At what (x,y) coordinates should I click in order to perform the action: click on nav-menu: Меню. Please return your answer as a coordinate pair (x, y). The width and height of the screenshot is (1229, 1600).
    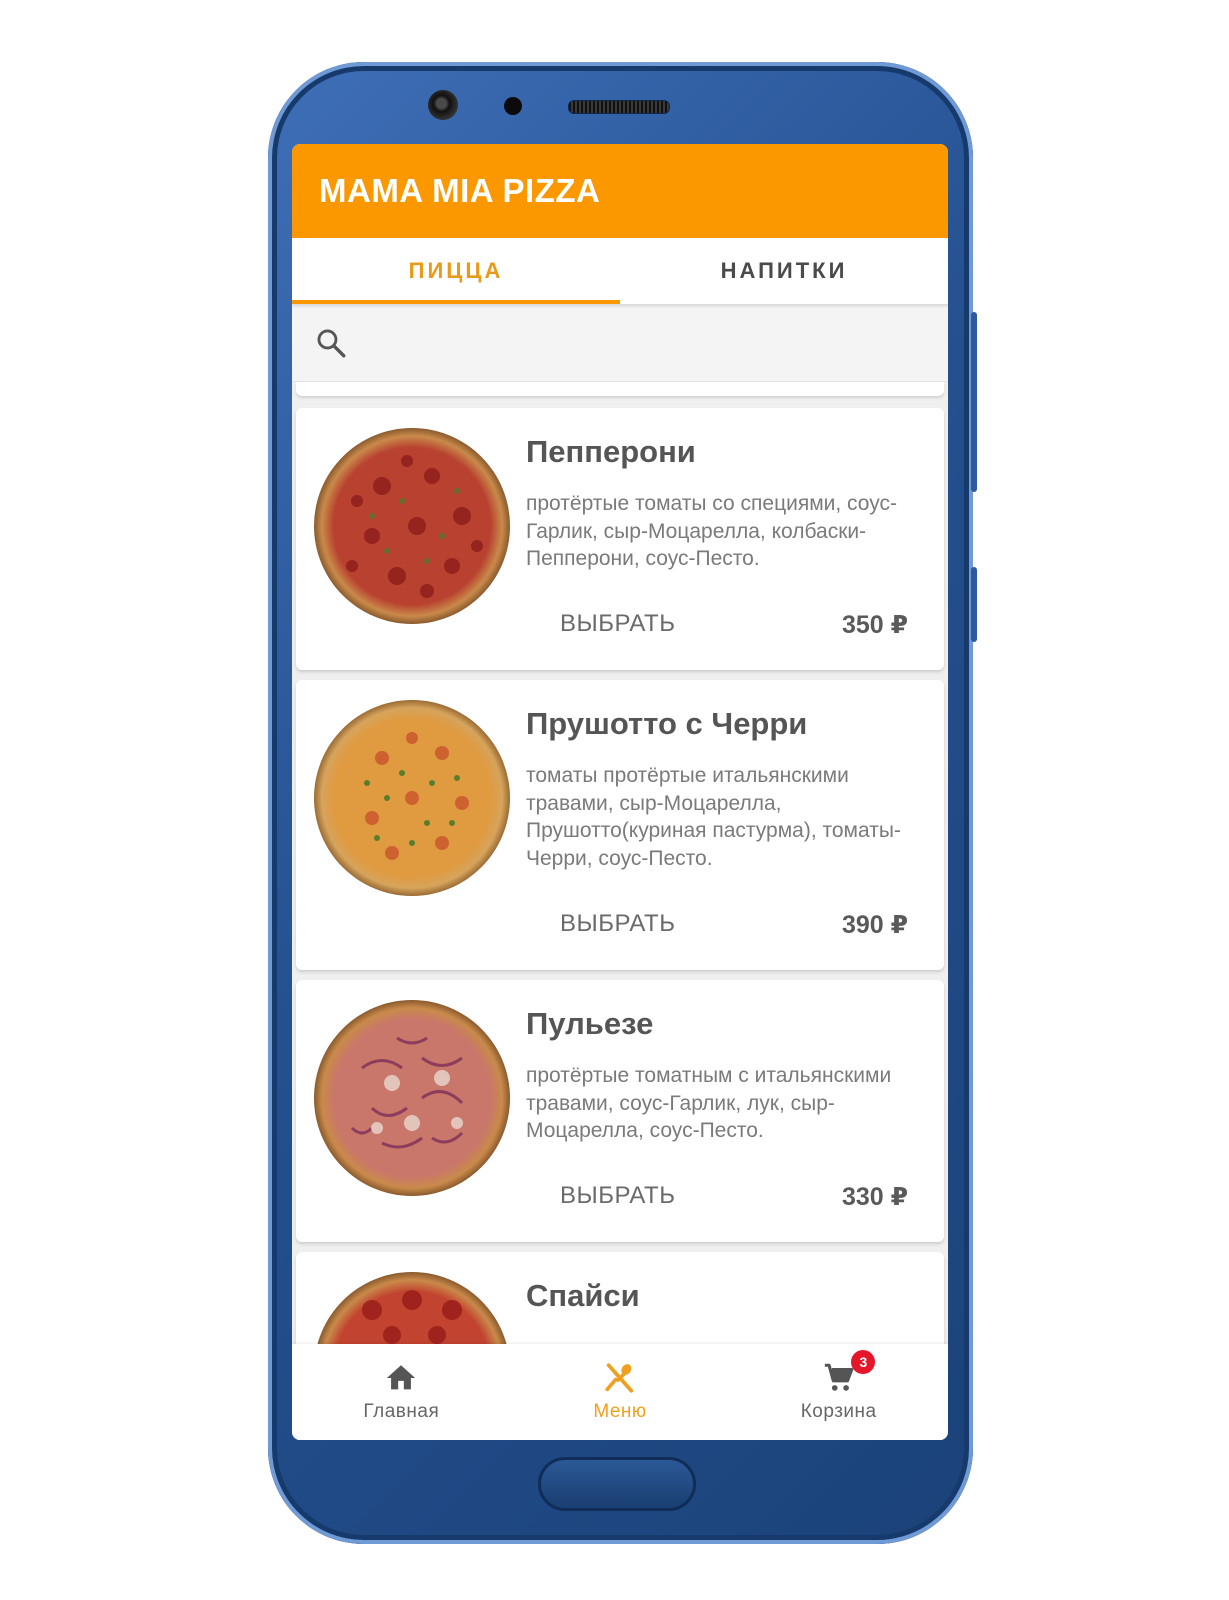
    Looking at the image, I should click on (620, 1392).